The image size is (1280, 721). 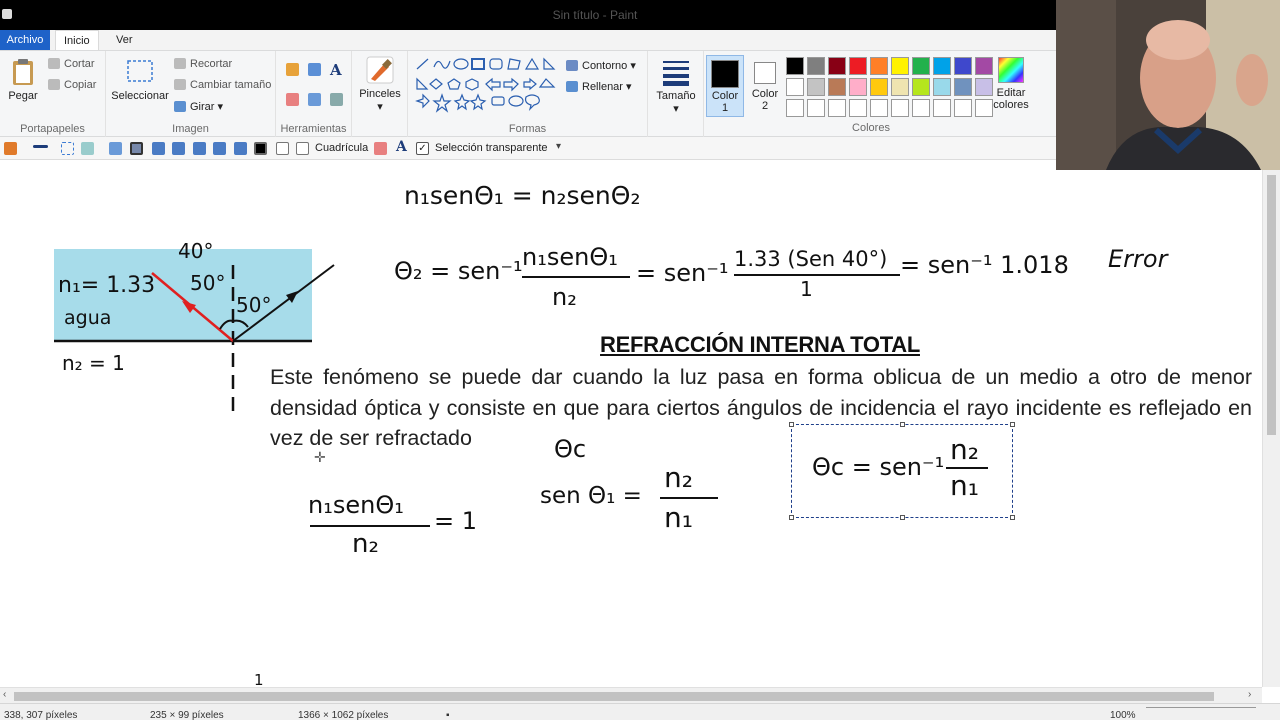 I want to click on rotate-quick-icon, so click(x=158, y=148).